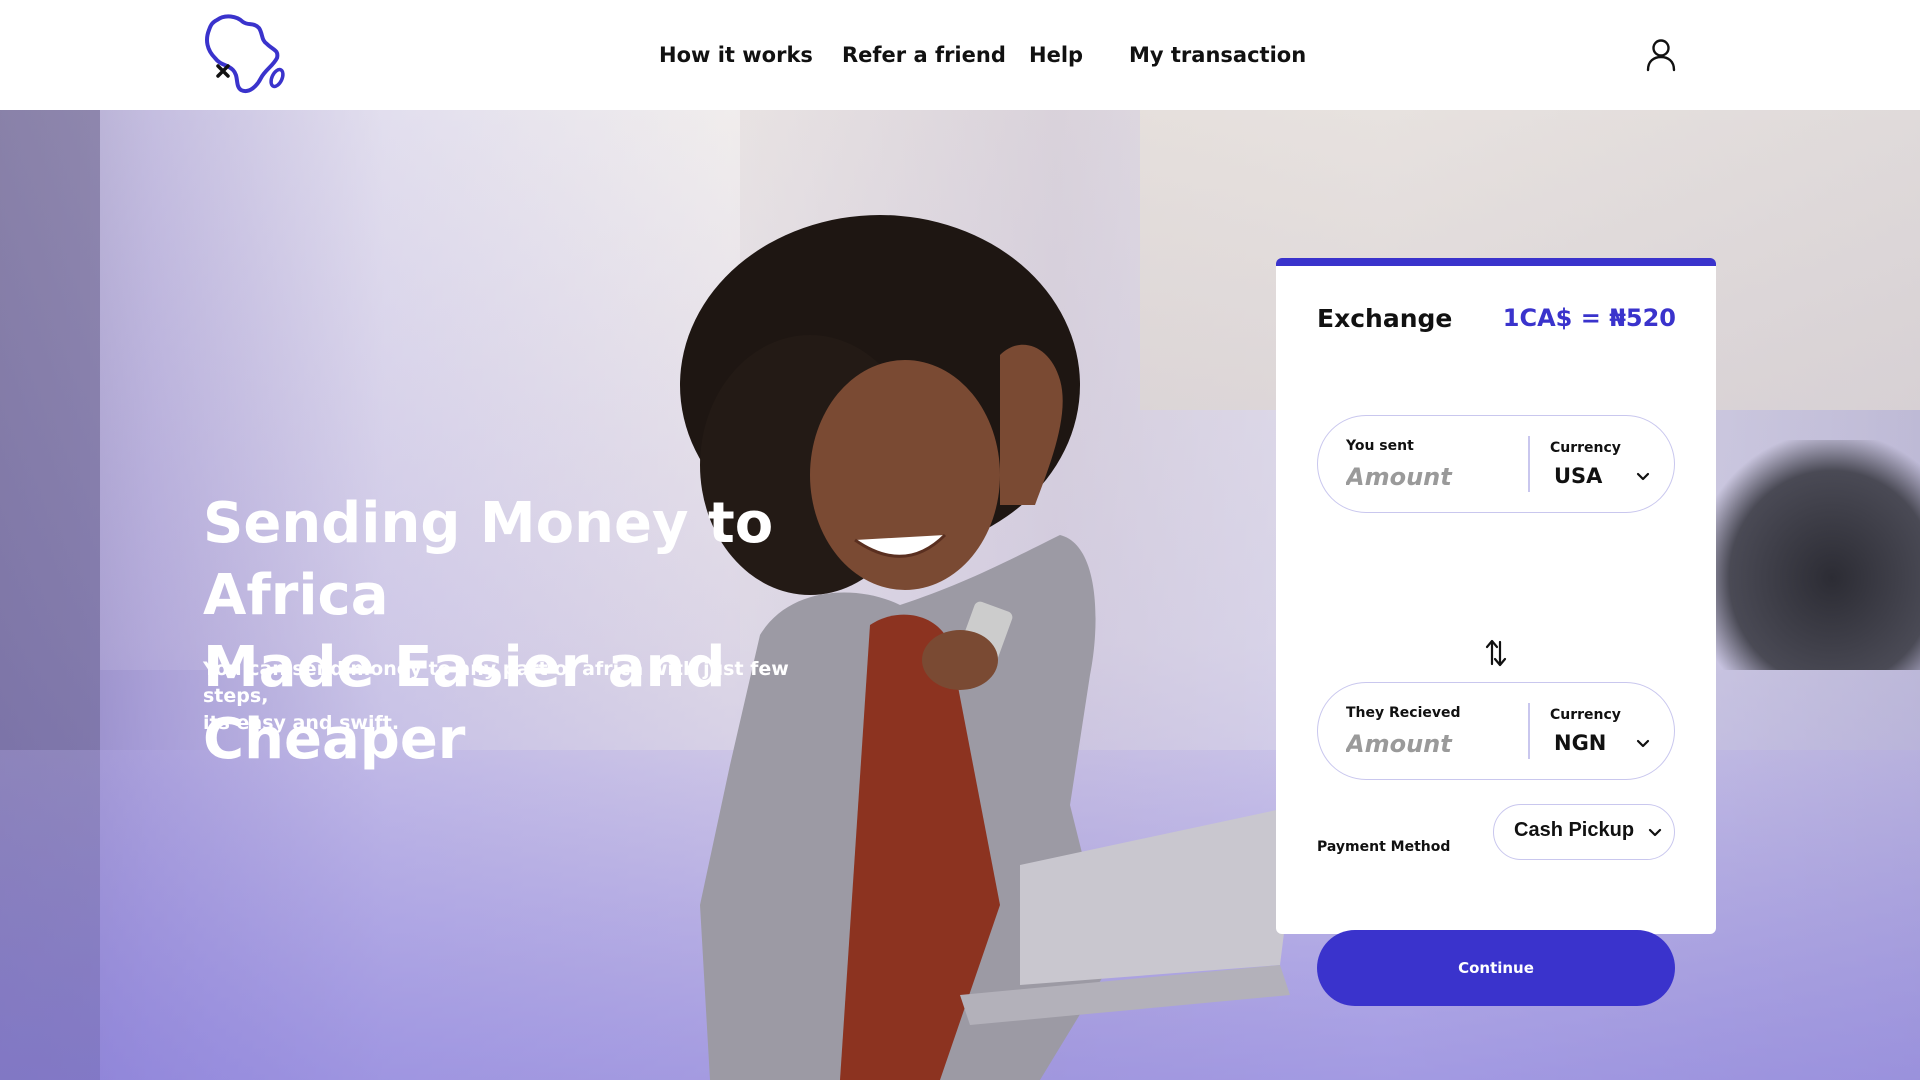 The width and height of the screenshot is (1920, 1080). Describe the element at coordinates (1385, 318) in the screenshot. I see `exchange-title: Exchange` at that location.